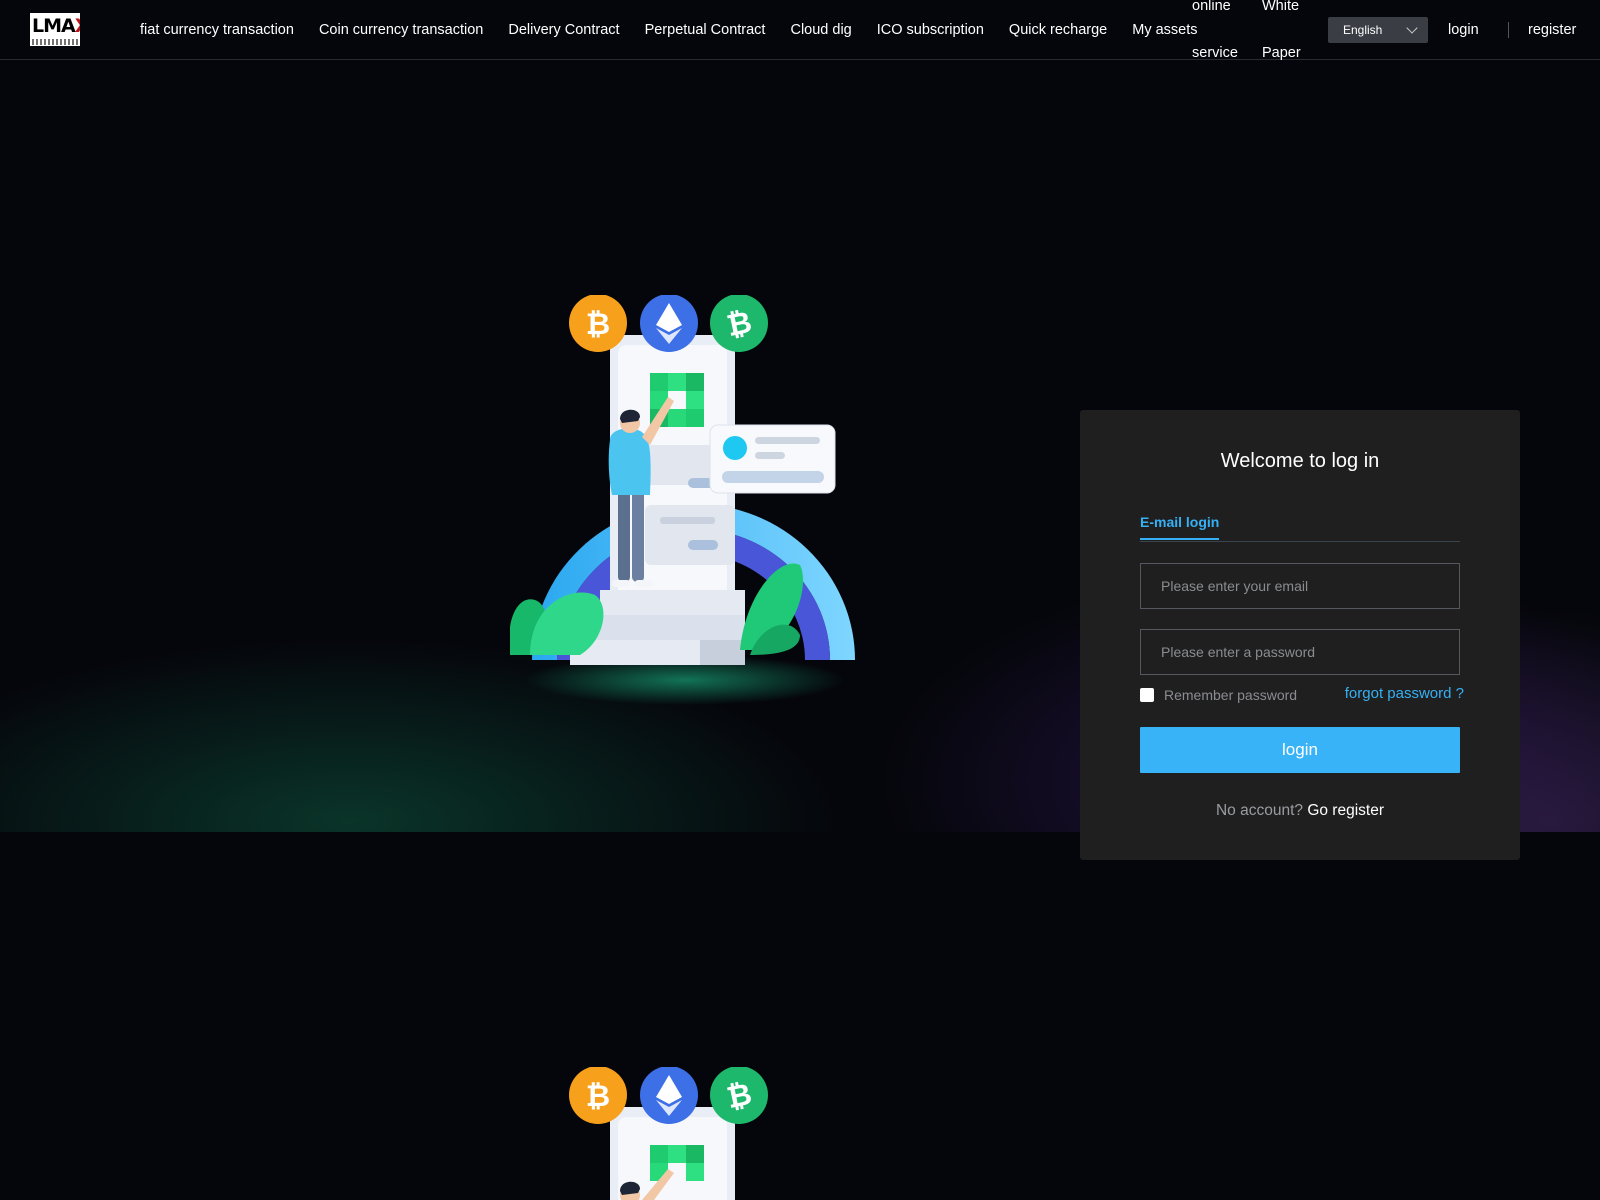 This screenshot has width=1600, height=1200. Describe the element at coordinates (739, 1095) in the screenshot. I see `bitcoin-cash-coin-icon-lower: ₿` at that location.